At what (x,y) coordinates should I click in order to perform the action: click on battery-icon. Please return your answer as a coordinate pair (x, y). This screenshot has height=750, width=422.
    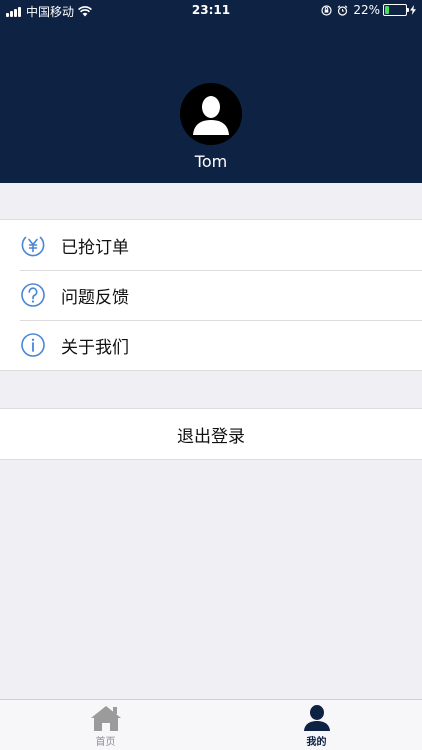
    Looking at the image, I should click on (396, 10).